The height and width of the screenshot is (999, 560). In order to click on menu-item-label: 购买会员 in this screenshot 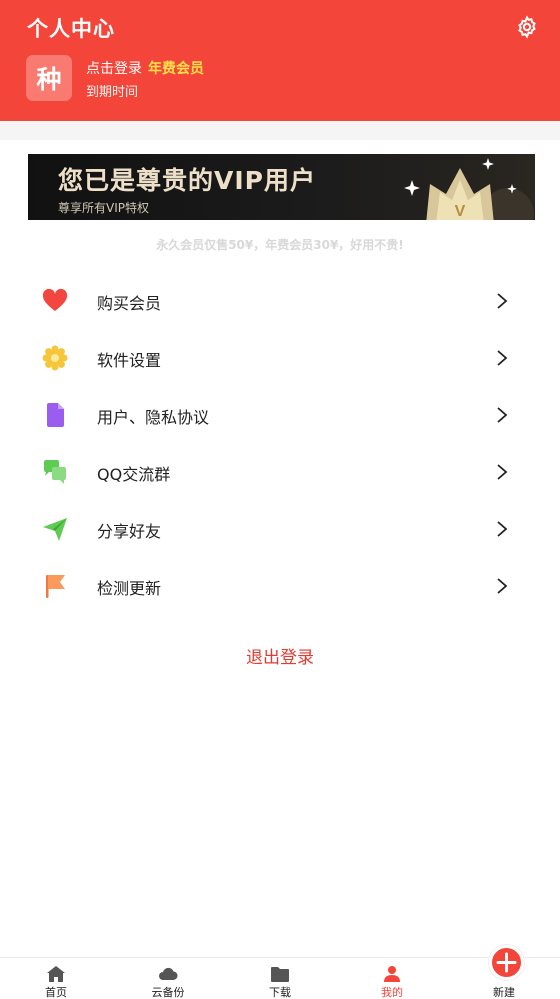, I will do `click(129, 303)`.